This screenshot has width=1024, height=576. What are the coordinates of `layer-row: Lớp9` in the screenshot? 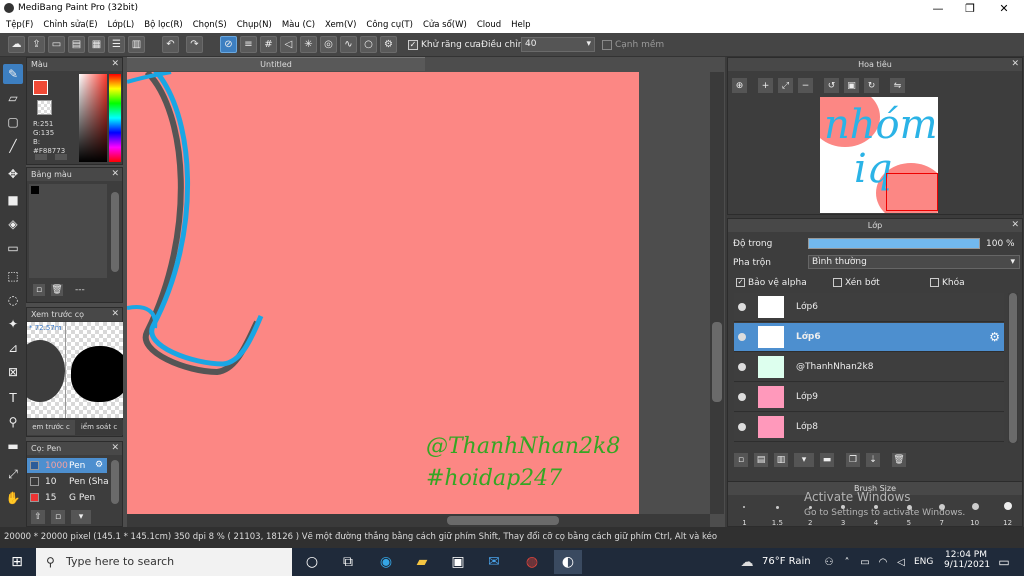 It's located at (869, 397).